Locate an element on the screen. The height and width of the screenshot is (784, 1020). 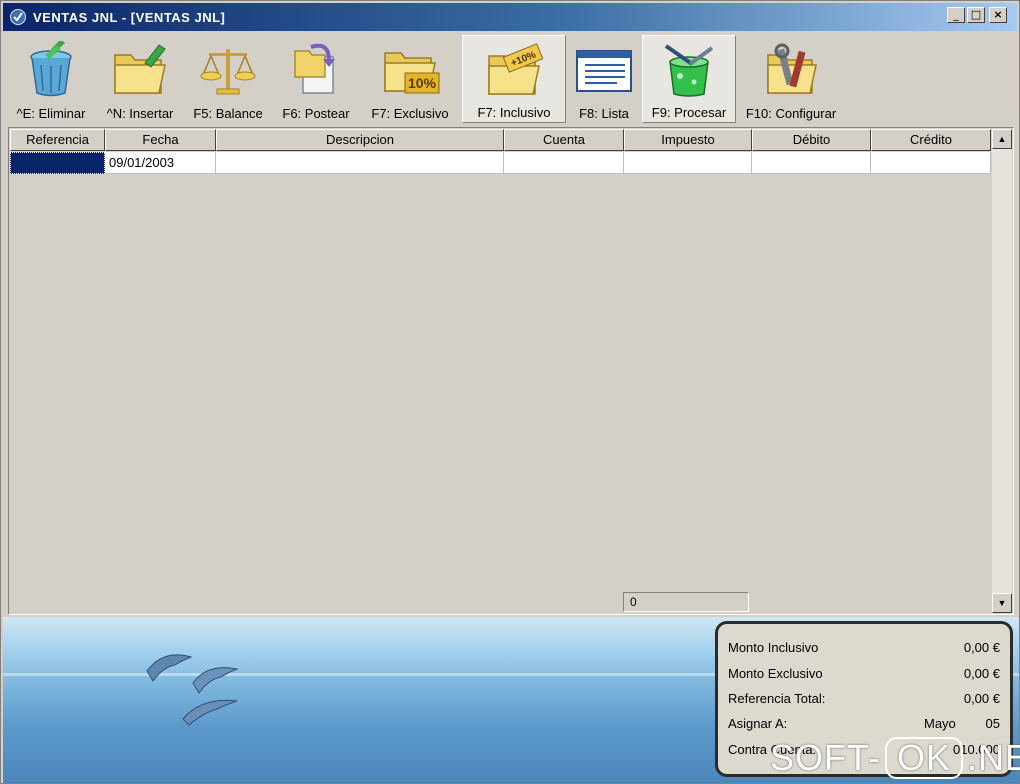
monto-inclusivo-value: 0,00 € is located at coordinates (981, 647).